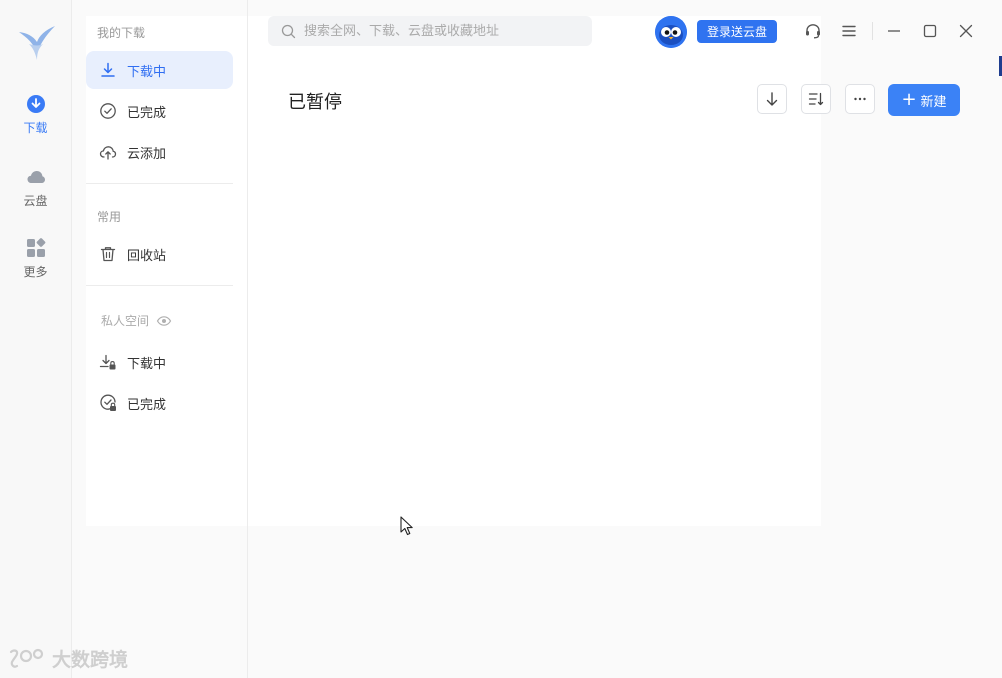 This screenshot has height=678, width=1002. Describe the element at coordinates (121, 33) in the screenshot. I see `section-my-downloads: 我的下载` at that location.